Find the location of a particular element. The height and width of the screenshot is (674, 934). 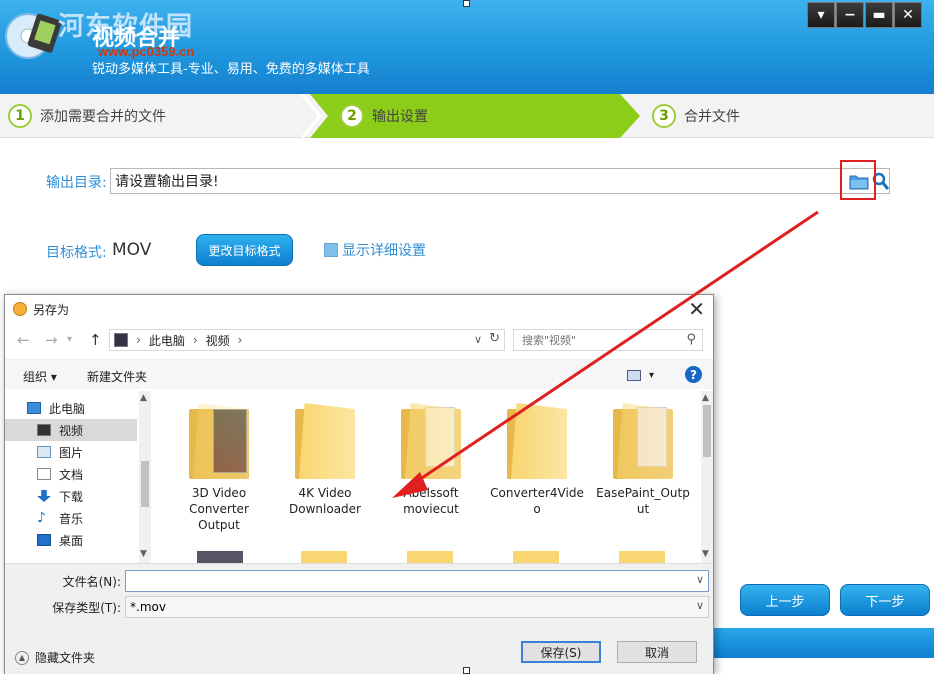

search-icon: ⚲ is located at coordinates (691, 339).